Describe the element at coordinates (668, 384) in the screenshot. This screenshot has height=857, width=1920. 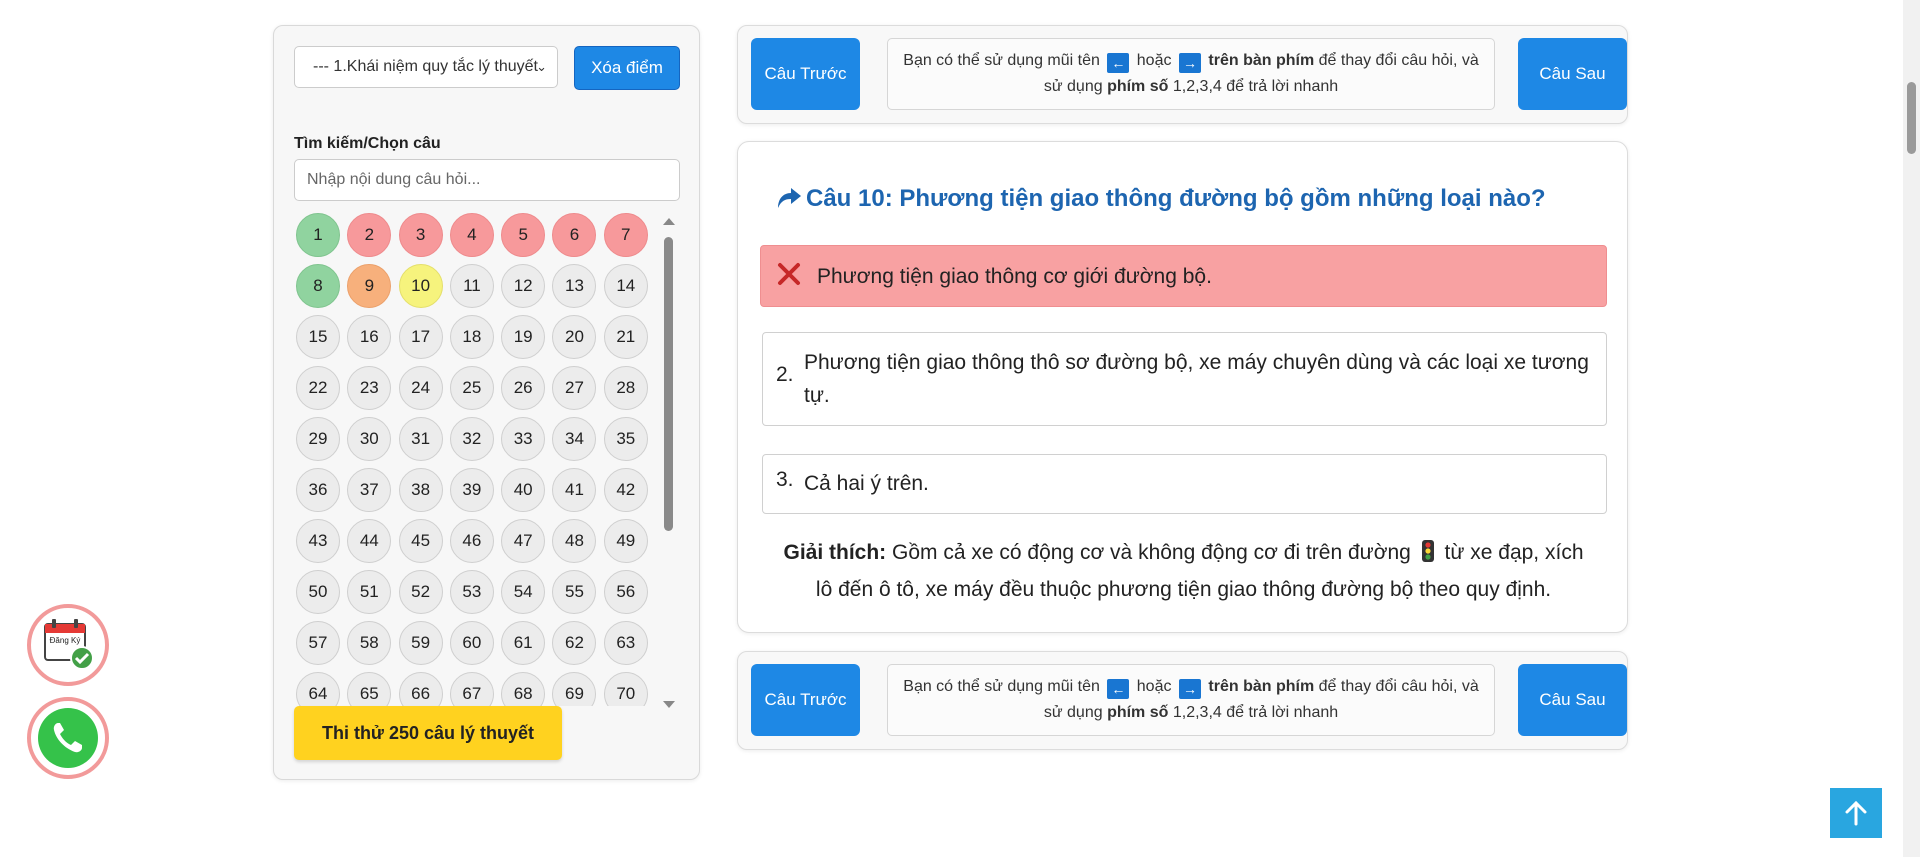
I see `scroll-thumb` at that location.